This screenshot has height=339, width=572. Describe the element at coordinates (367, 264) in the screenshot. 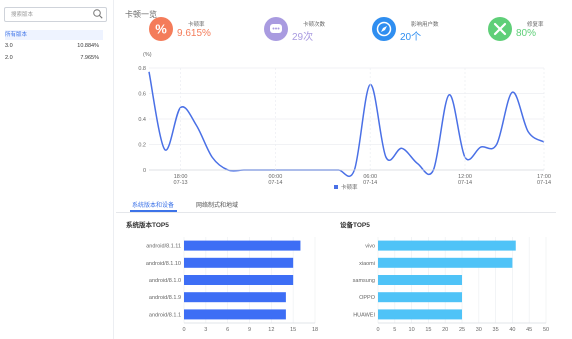

I see `device-category-label: xiaomi` at that location.